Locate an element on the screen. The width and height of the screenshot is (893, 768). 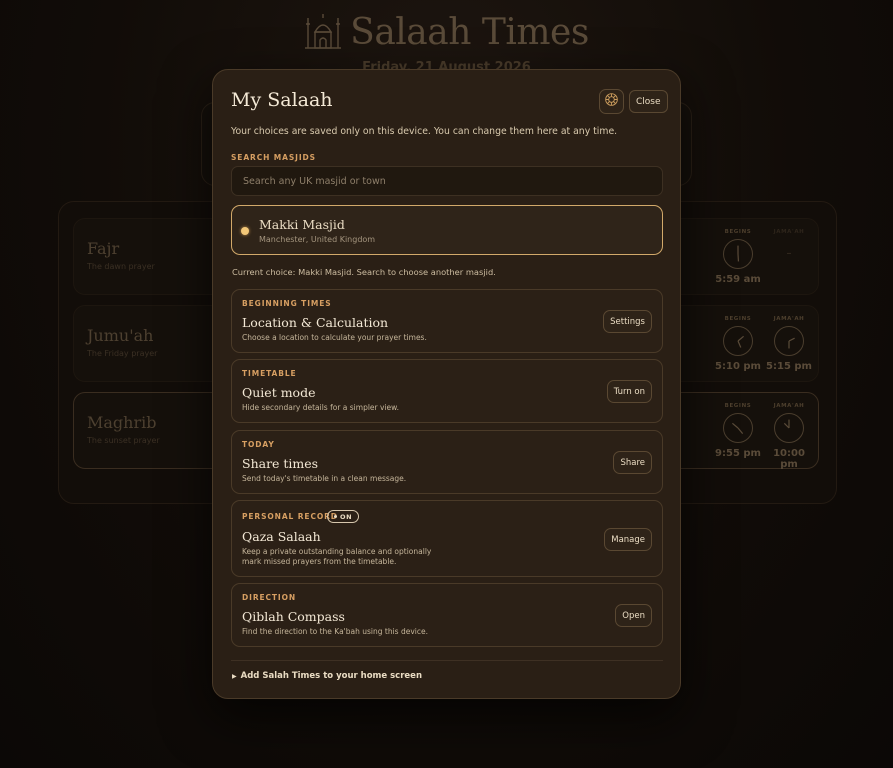
prayer-subtitle: The dawn prayer is located at coordinates (121, 266).